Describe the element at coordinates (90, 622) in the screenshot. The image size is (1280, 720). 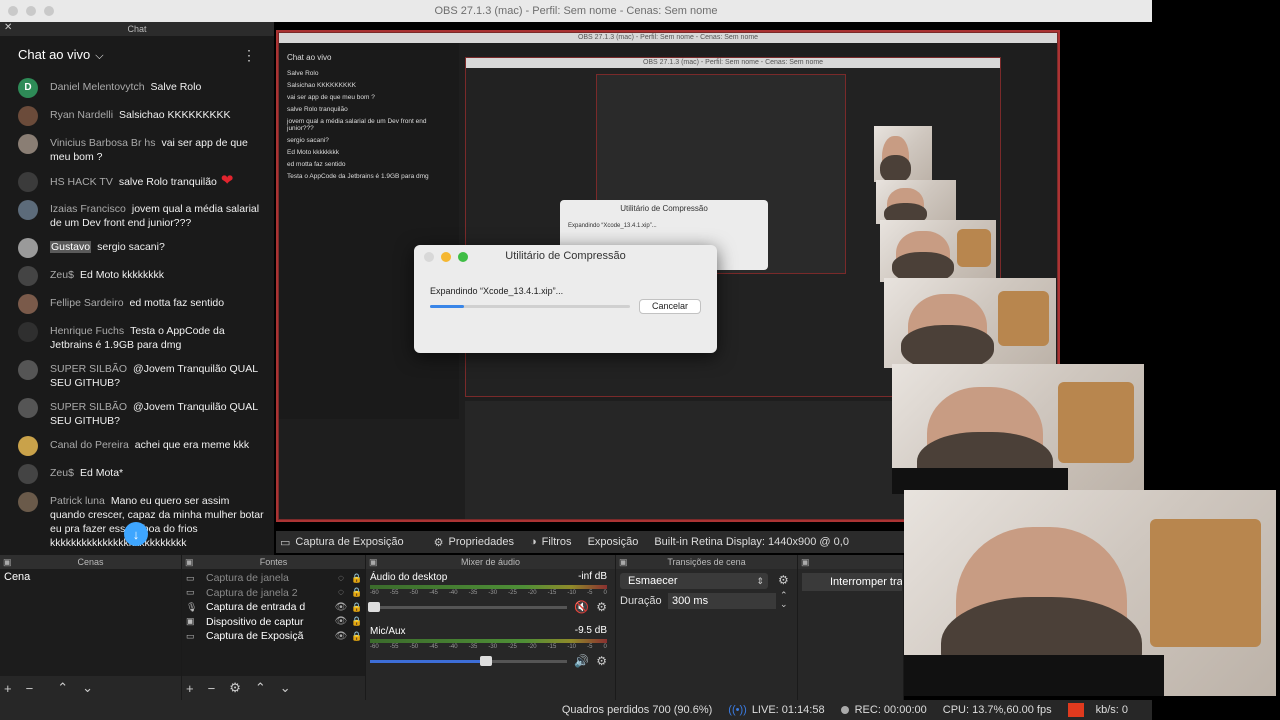
I see `scenes-list: Cena` at that location.